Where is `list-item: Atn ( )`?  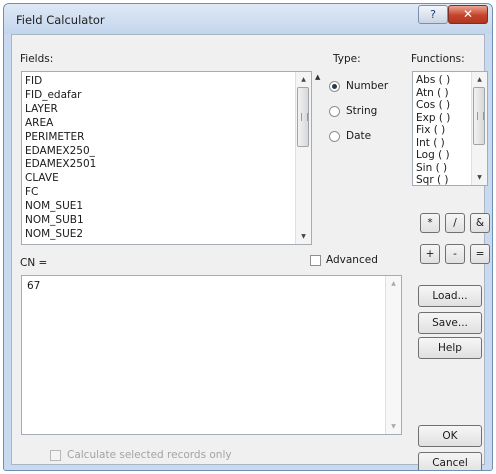
list-item: Atn ( ) is located at coordinates (432, 93).